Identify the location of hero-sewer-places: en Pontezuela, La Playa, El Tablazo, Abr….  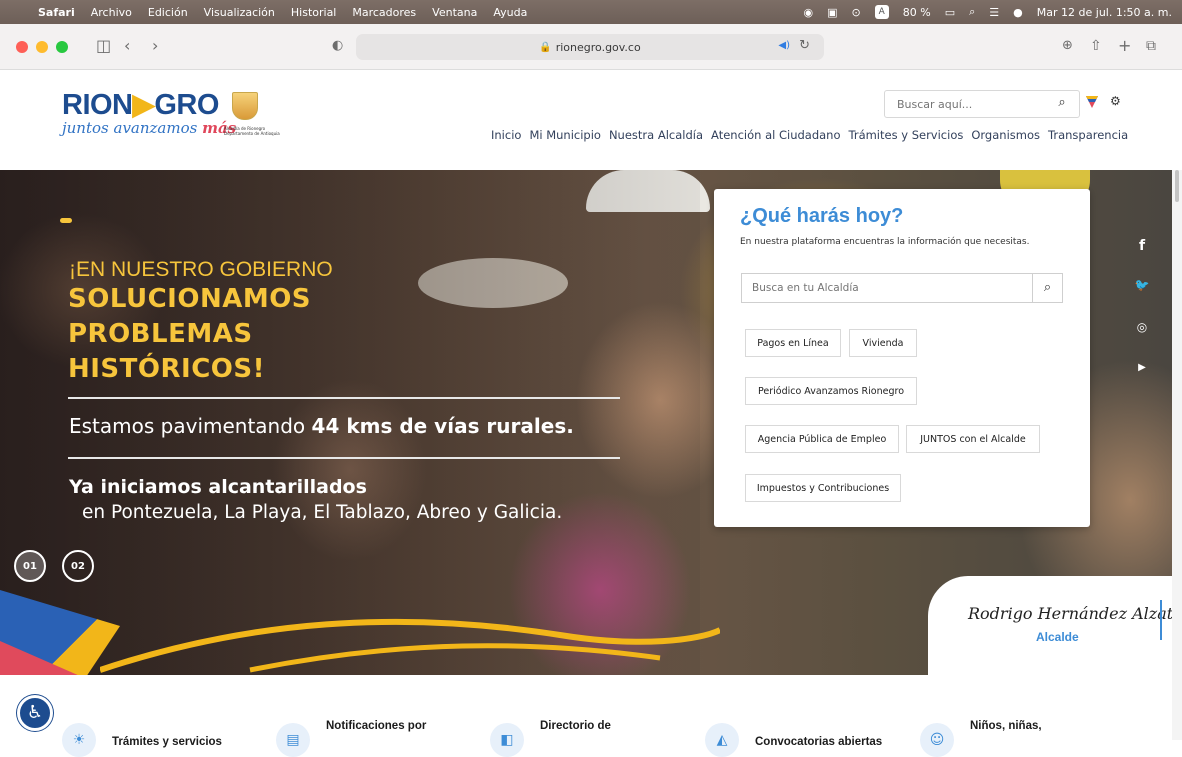
(322, 512).